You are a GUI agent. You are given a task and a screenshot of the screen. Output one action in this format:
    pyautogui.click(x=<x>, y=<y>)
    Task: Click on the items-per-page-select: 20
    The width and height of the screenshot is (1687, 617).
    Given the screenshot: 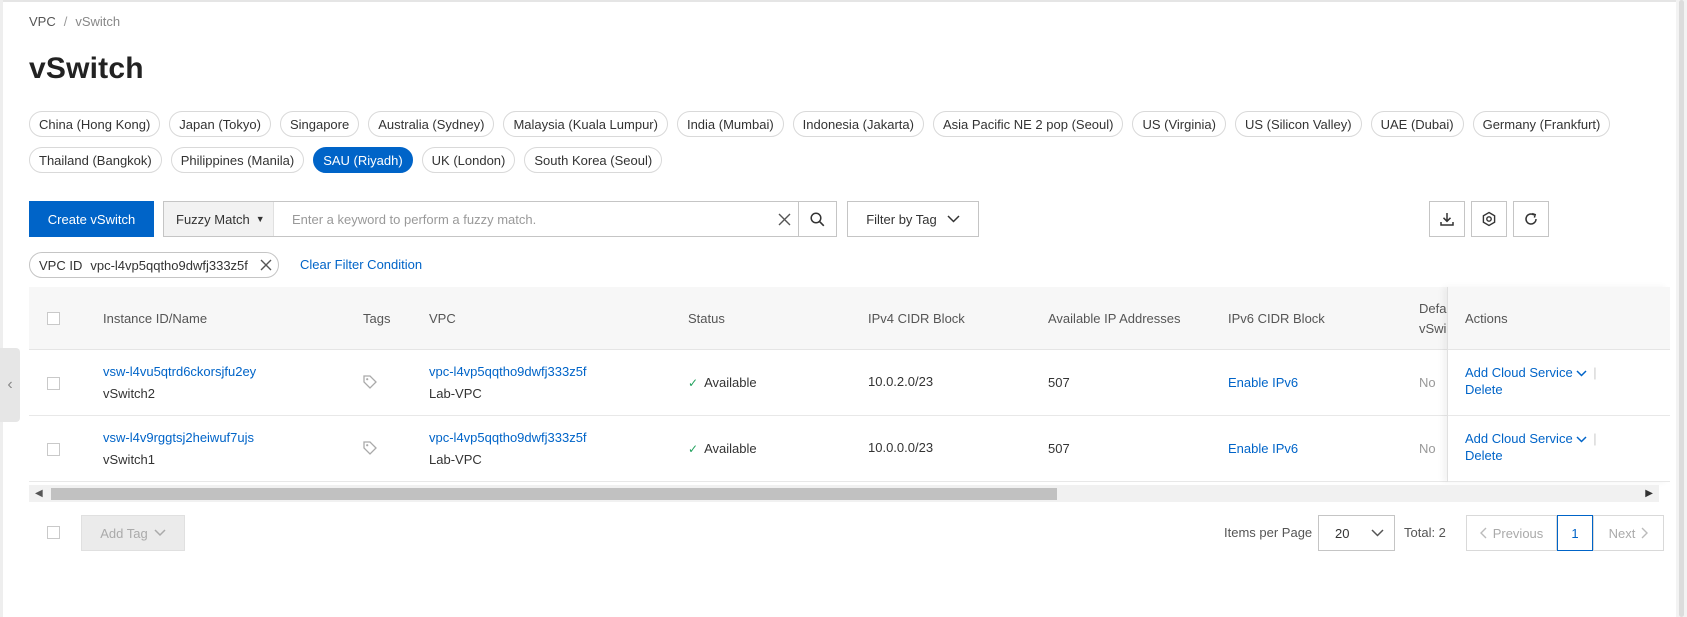 What is the action you would take?
    pyautogui.click(x=1356, y=533)
    